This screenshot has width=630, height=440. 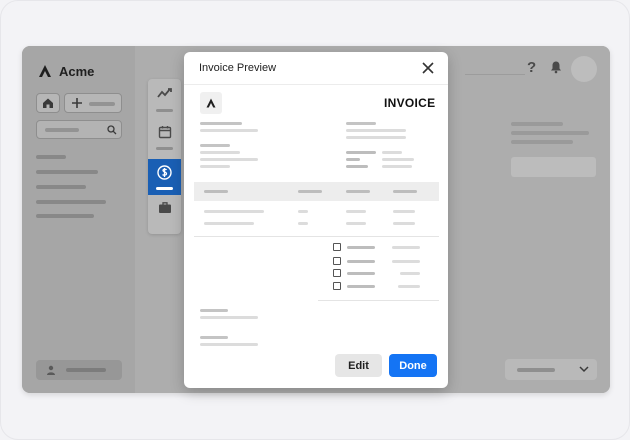 I want to click on tool-chart-label-placeholder, so click(x=164, y=110).